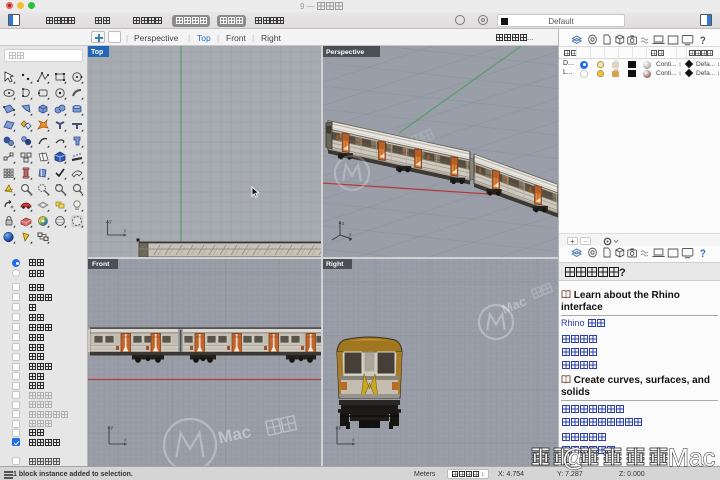 The image size is (720, 480). I want to click on svg-text: Top, so click(97, 52).